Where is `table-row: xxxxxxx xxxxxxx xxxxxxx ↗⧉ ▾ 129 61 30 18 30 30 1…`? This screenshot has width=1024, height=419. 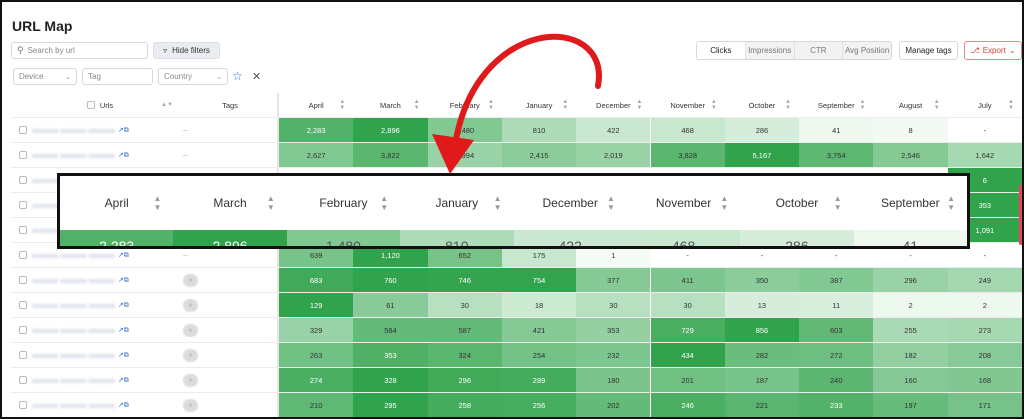 table-row: xxxxxxx xxxxxxx xxxxxxx ↗⧉ ▾ 129 61 30 18 30 30 1… is located at coordinates (516, 305).